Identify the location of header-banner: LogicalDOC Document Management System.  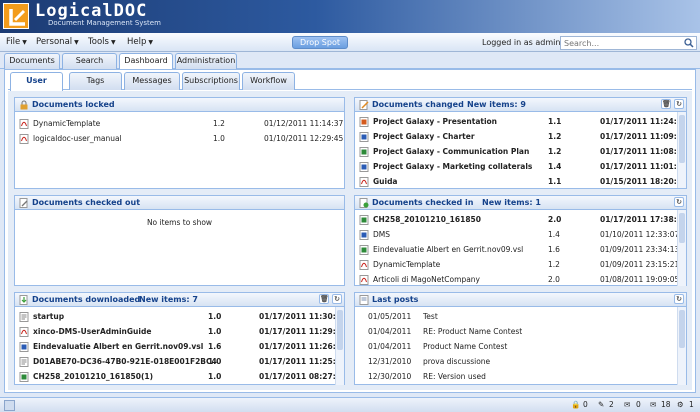
(350, 16).